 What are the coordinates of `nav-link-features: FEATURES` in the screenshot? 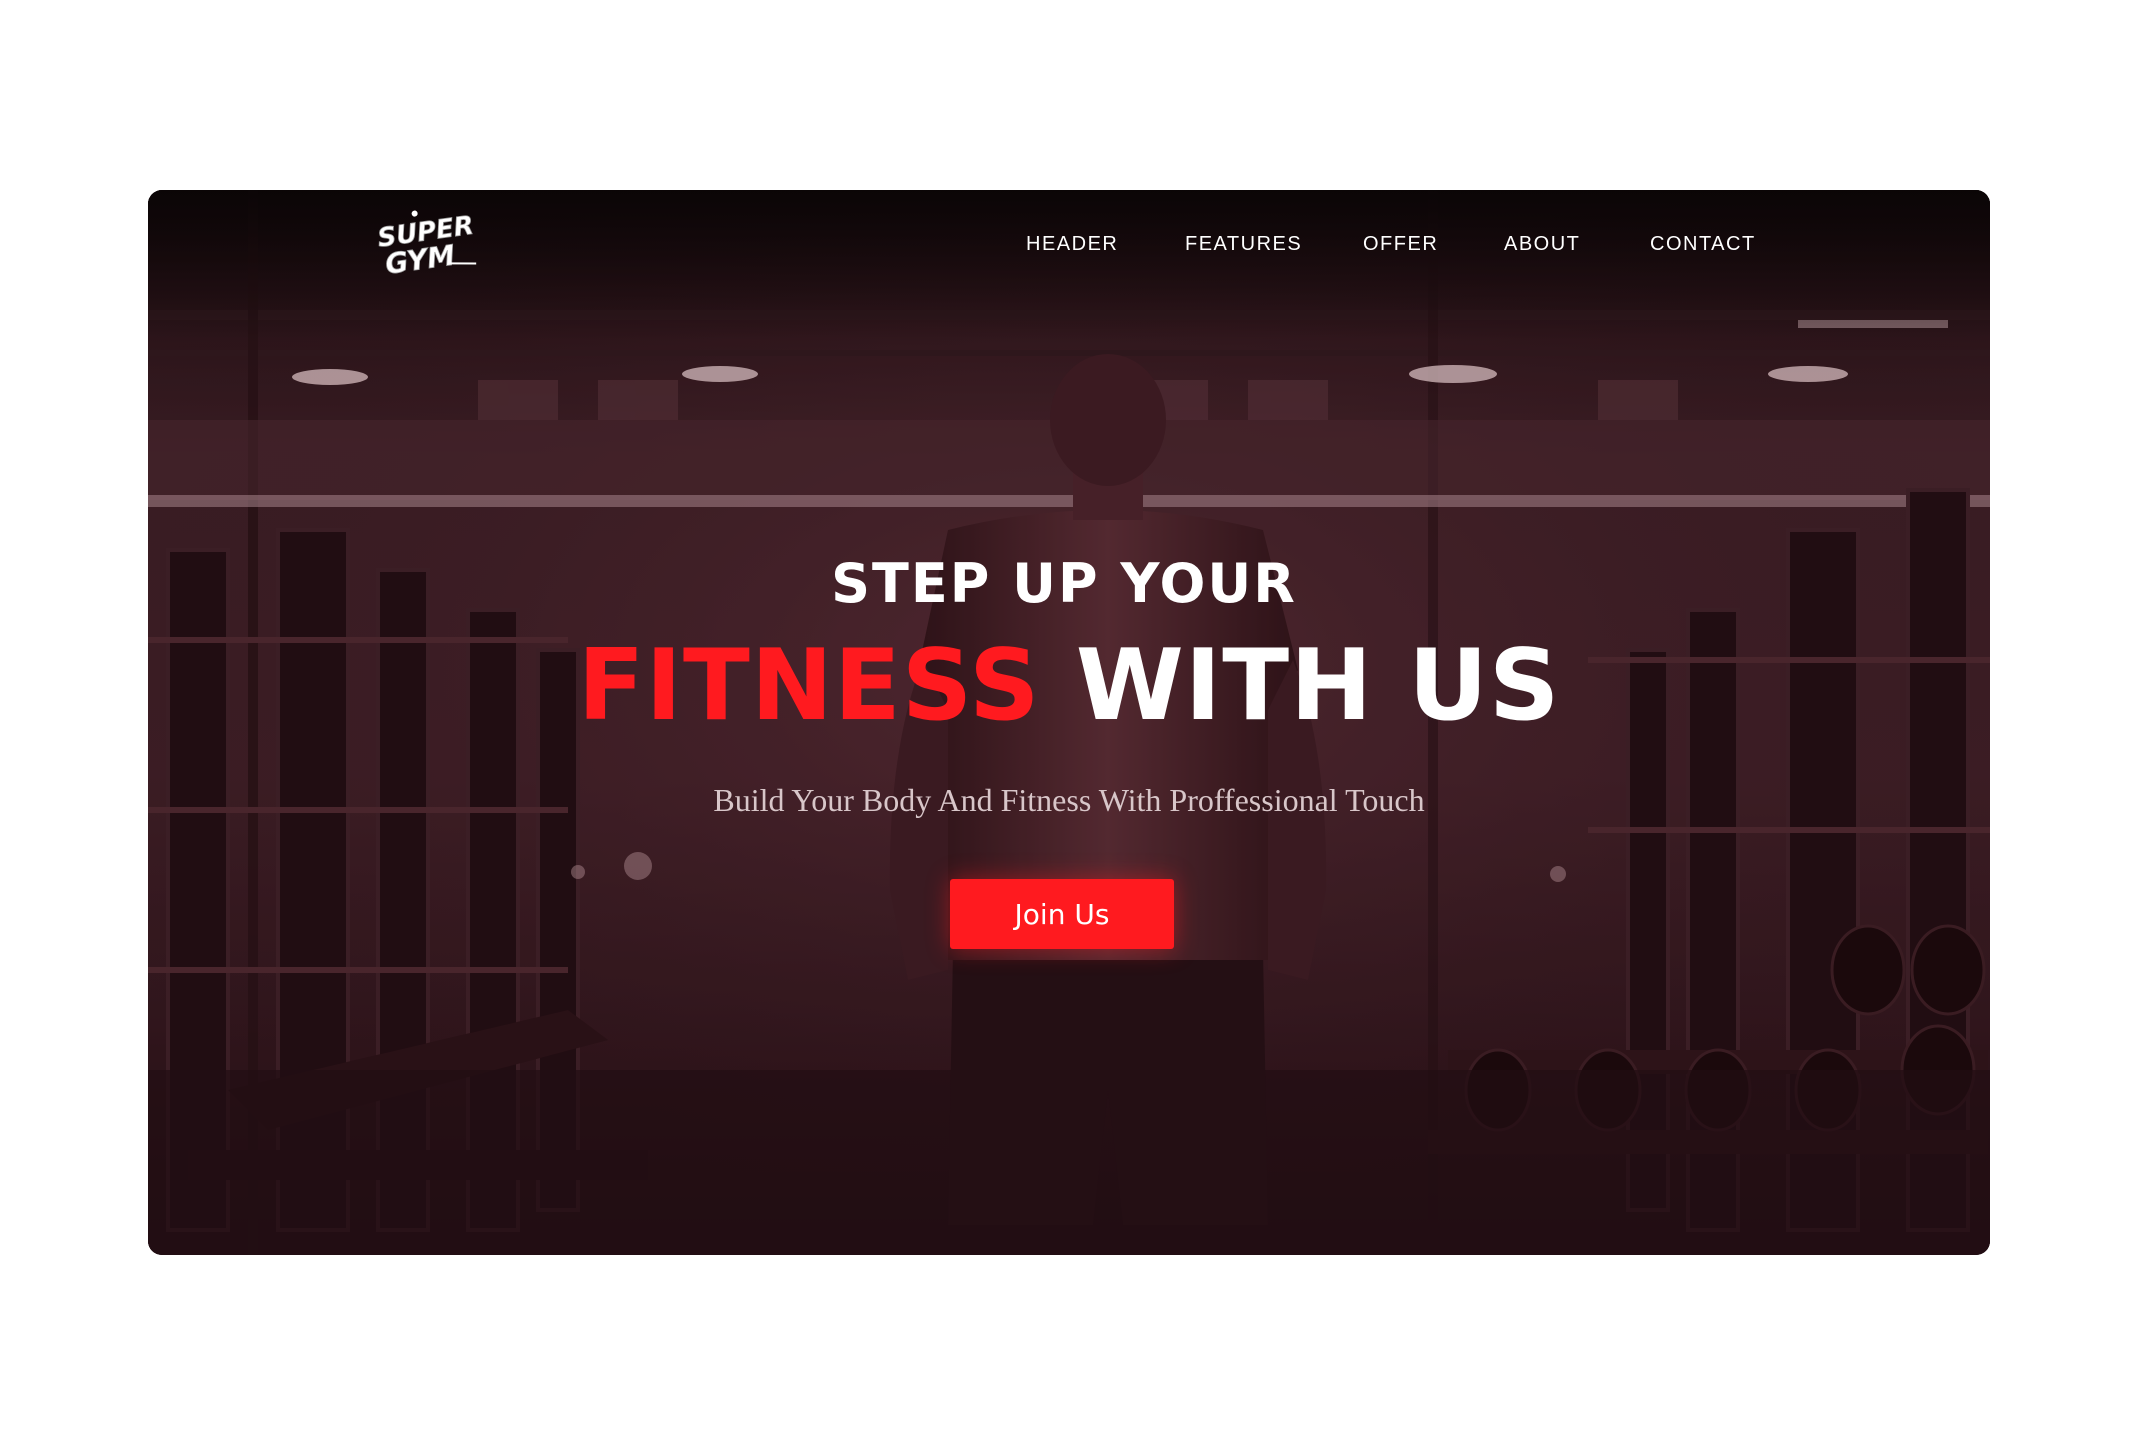 It's located at (1243, 244).